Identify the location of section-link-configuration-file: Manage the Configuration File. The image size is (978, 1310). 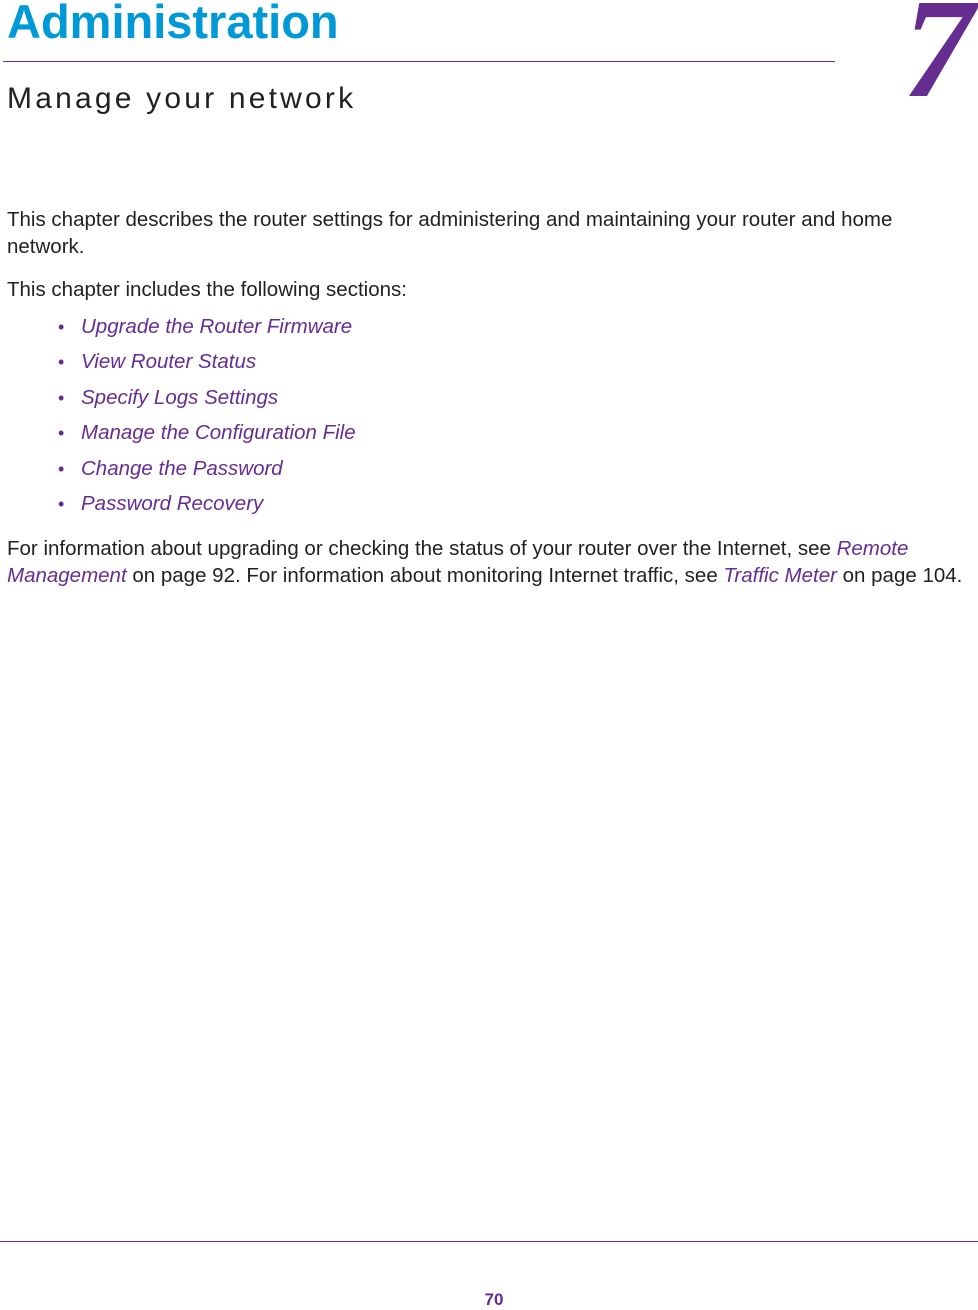
(218, 433).